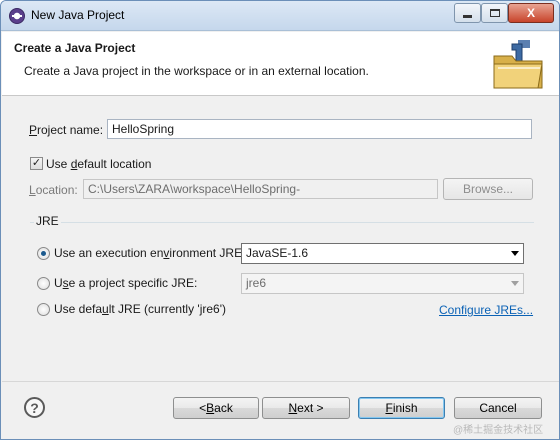 This screenshot has height=440, width=560. I want to click on close-icon: X, so click(530, 13).